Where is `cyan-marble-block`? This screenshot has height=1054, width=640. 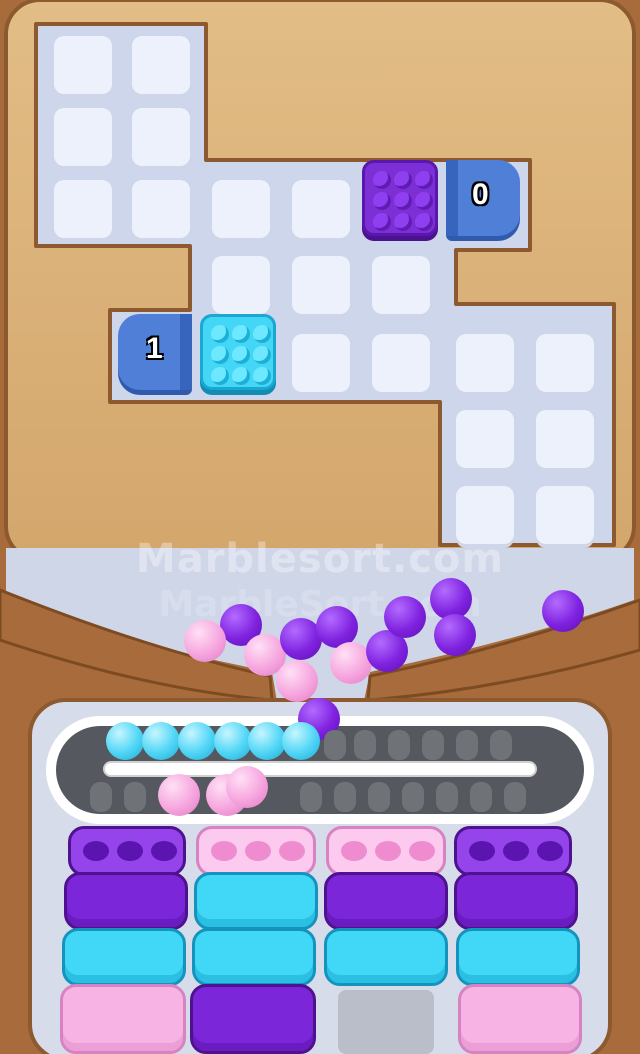 cyan-marble-block is located at coordinates (238, 352).